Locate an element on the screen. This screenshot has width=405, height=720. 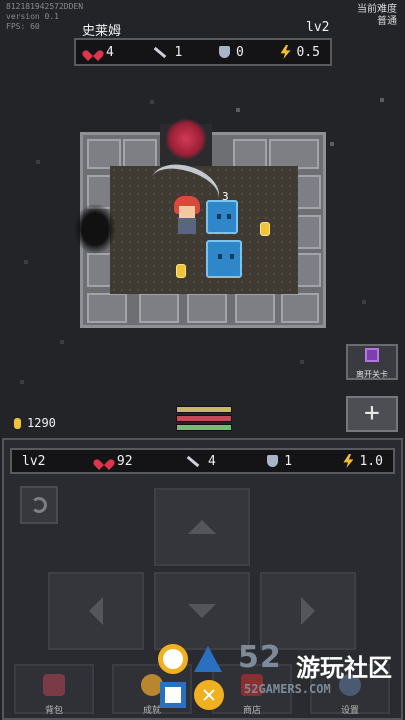
enemy-defense: 0 is located at coordinates (231, 52).